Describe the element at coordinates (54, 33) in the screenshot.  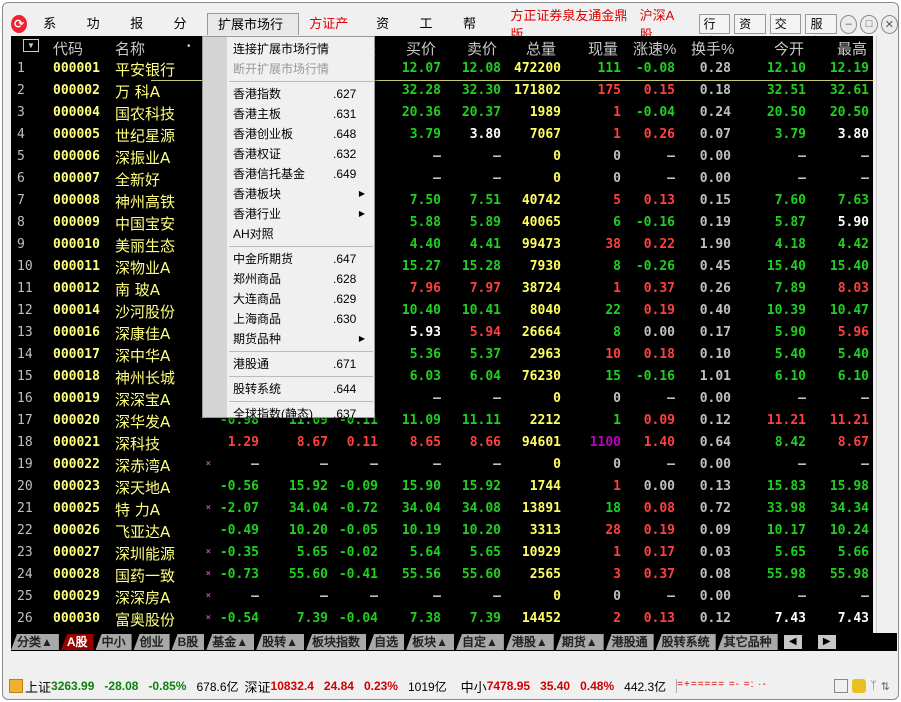
I see `menu-system: 系统` at that location.